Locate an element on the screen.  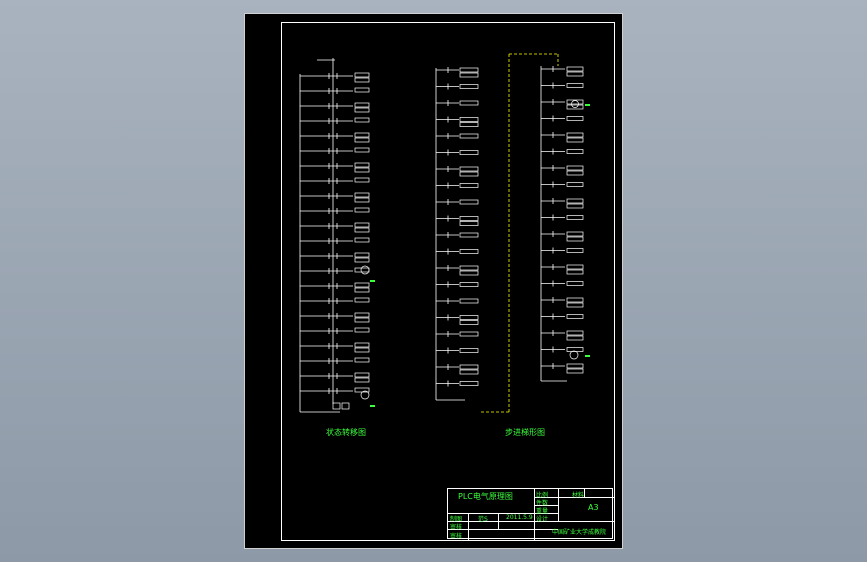
design-label: 设计 is located at coordinates (542, 519).